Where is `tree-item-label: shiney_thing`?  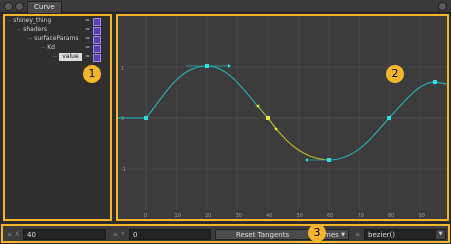 tree-item-label: shiney_thing is located at coordinates (32, 20).